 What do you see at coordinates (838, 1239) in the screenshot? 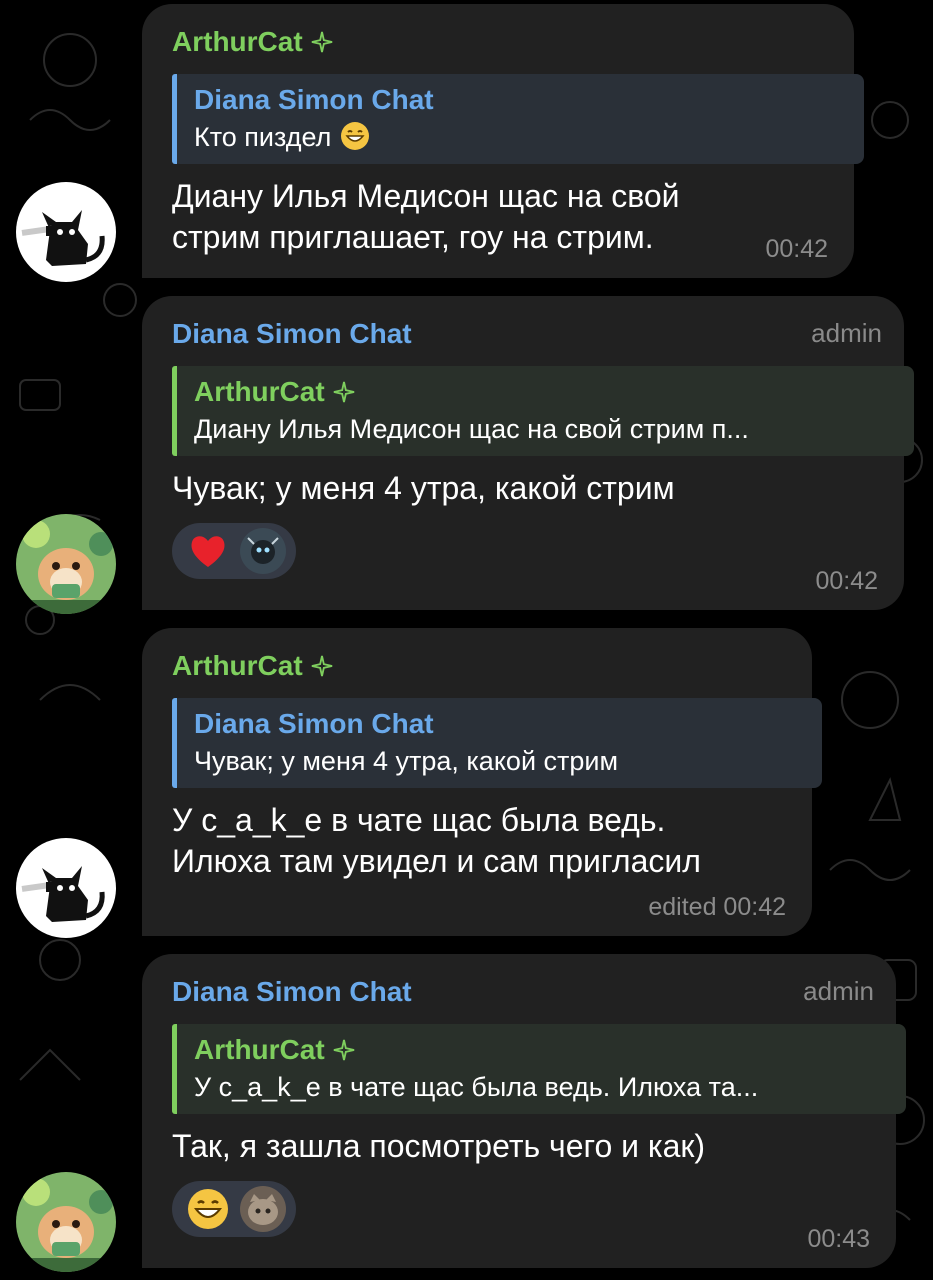
I see `message-time: 00:43` at bounding box center [838, 1239].